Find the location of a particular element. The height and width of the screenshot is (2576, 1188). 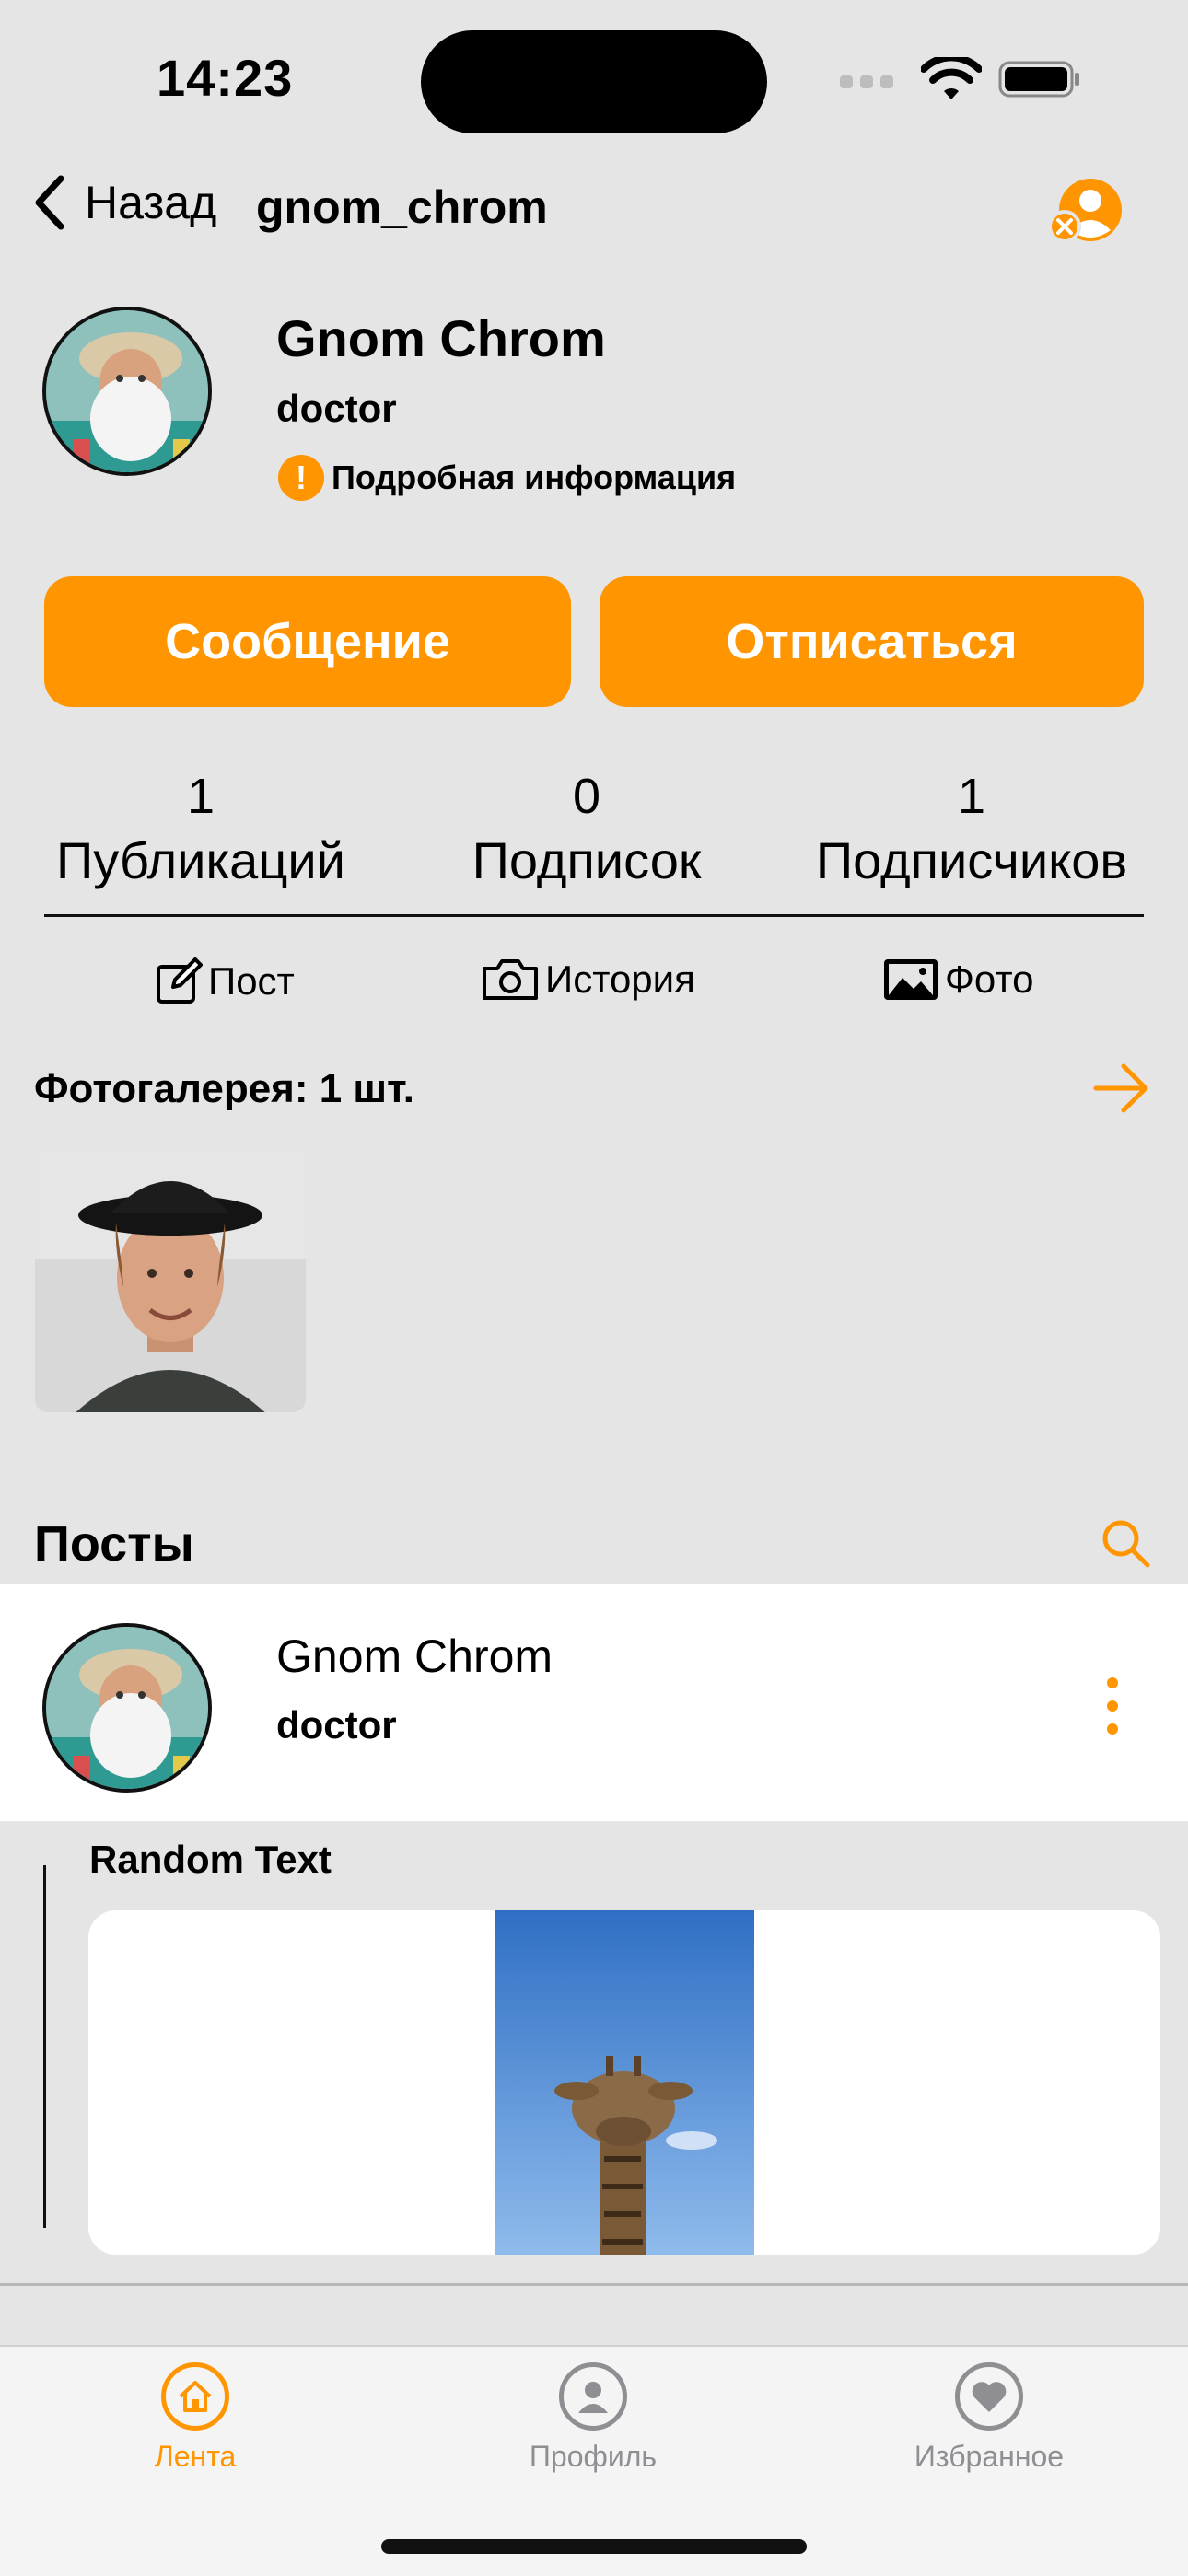

tab-label: Профиль is located at coordinates (593, 2456).